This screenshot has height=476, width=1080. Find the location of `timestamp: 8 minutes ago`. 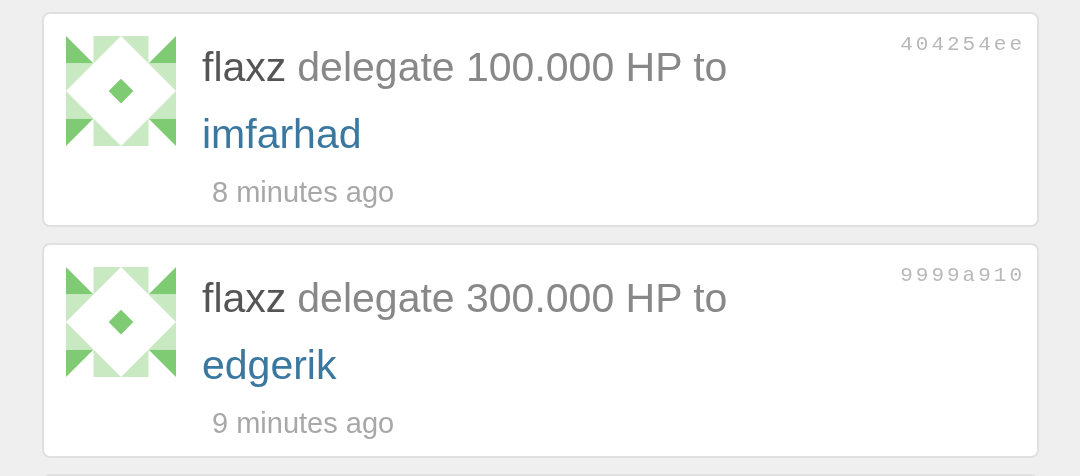

timestamp: 8 minutes ago is located at coordinates (304, 192).